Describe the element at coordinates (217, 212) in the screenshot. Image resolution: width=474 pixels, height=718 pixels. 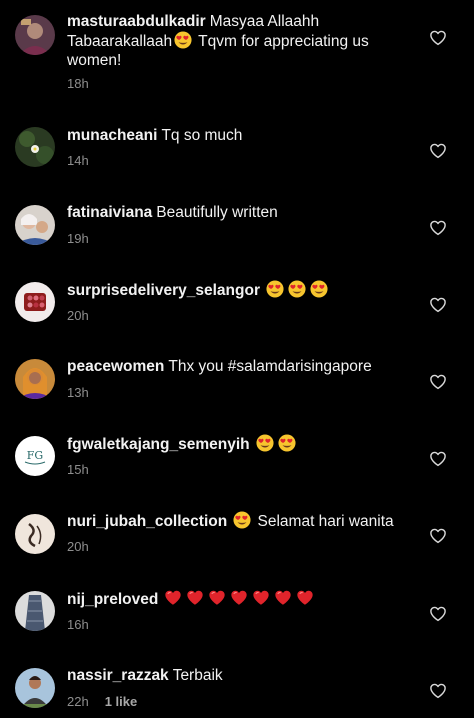
I see `comment-message: Beautifully written` at that location.